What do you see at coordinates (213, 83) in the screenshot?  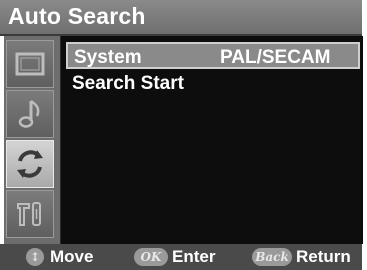 I see `menu-item-search-start: Search Start` at bounding box center [213, 83].